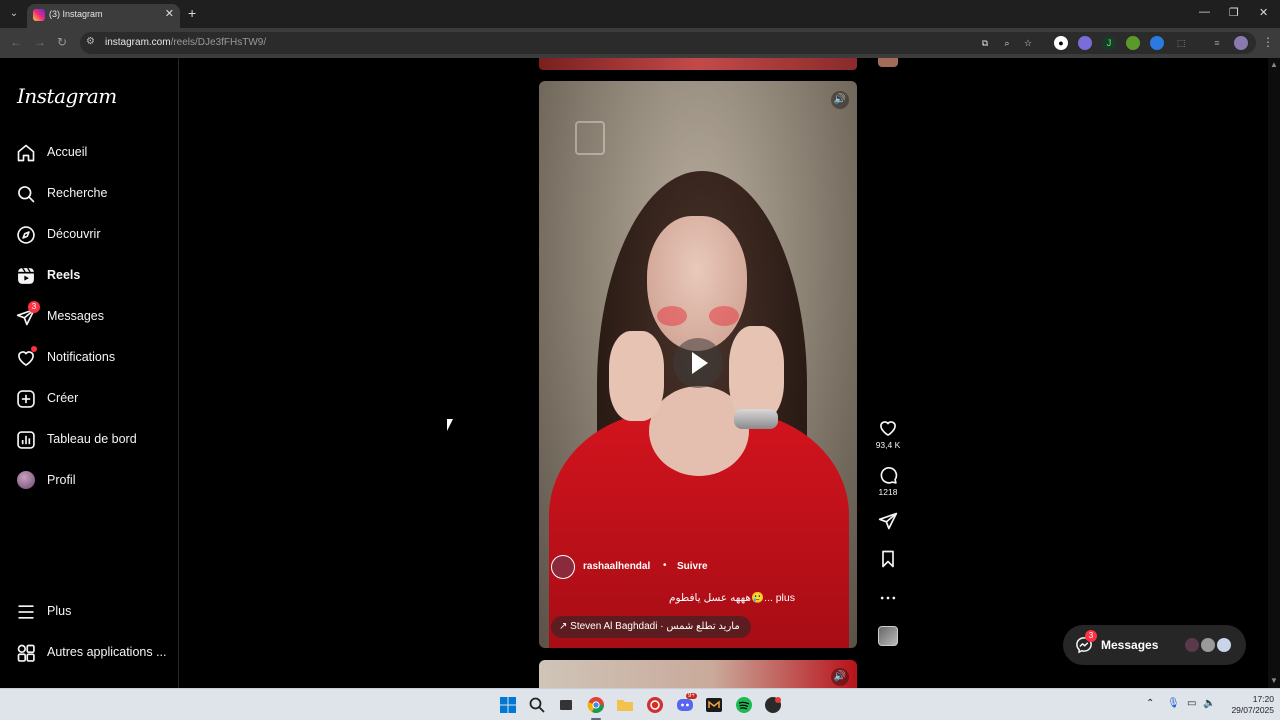 The image size is (1280, 720). I want to click on browser-tabbar: ⌄ (3) Instagram ✕ + — ❐ ✕, so click(640, 14).